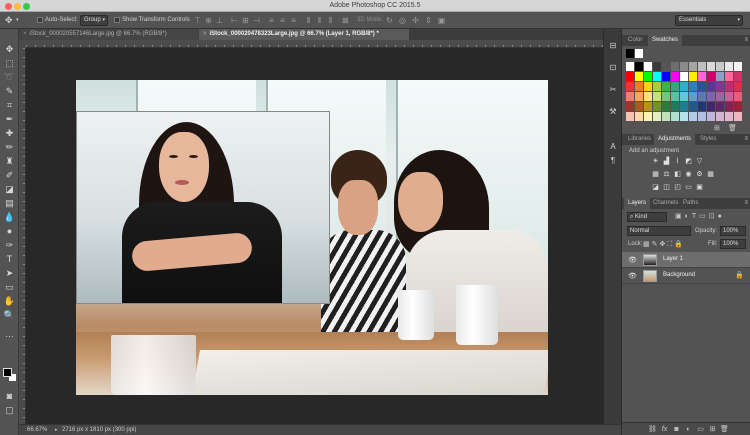 The width and height of the screenshot is (750, 435). What do you see at coordinates (712, 429) in the screenshot?
I see `new-layer-icon: ⊞` at bounding box center [712, 429].